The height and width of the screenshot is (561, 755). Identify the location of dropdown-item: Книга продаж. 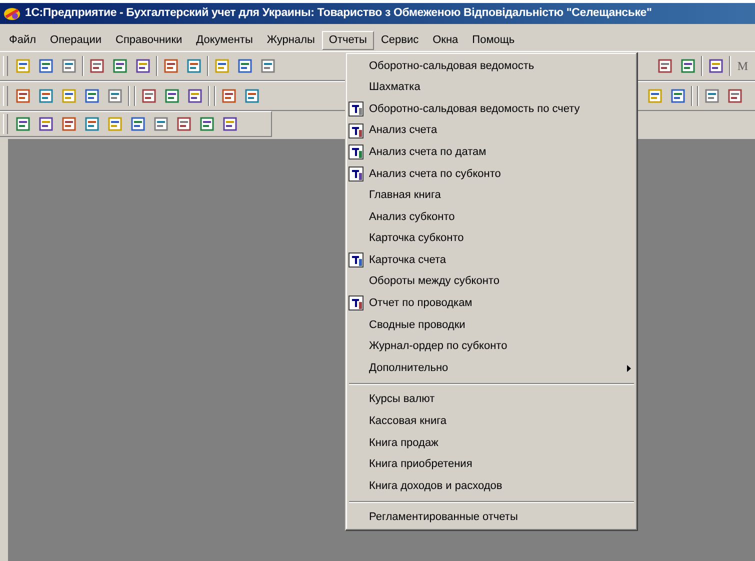
(491, 443).